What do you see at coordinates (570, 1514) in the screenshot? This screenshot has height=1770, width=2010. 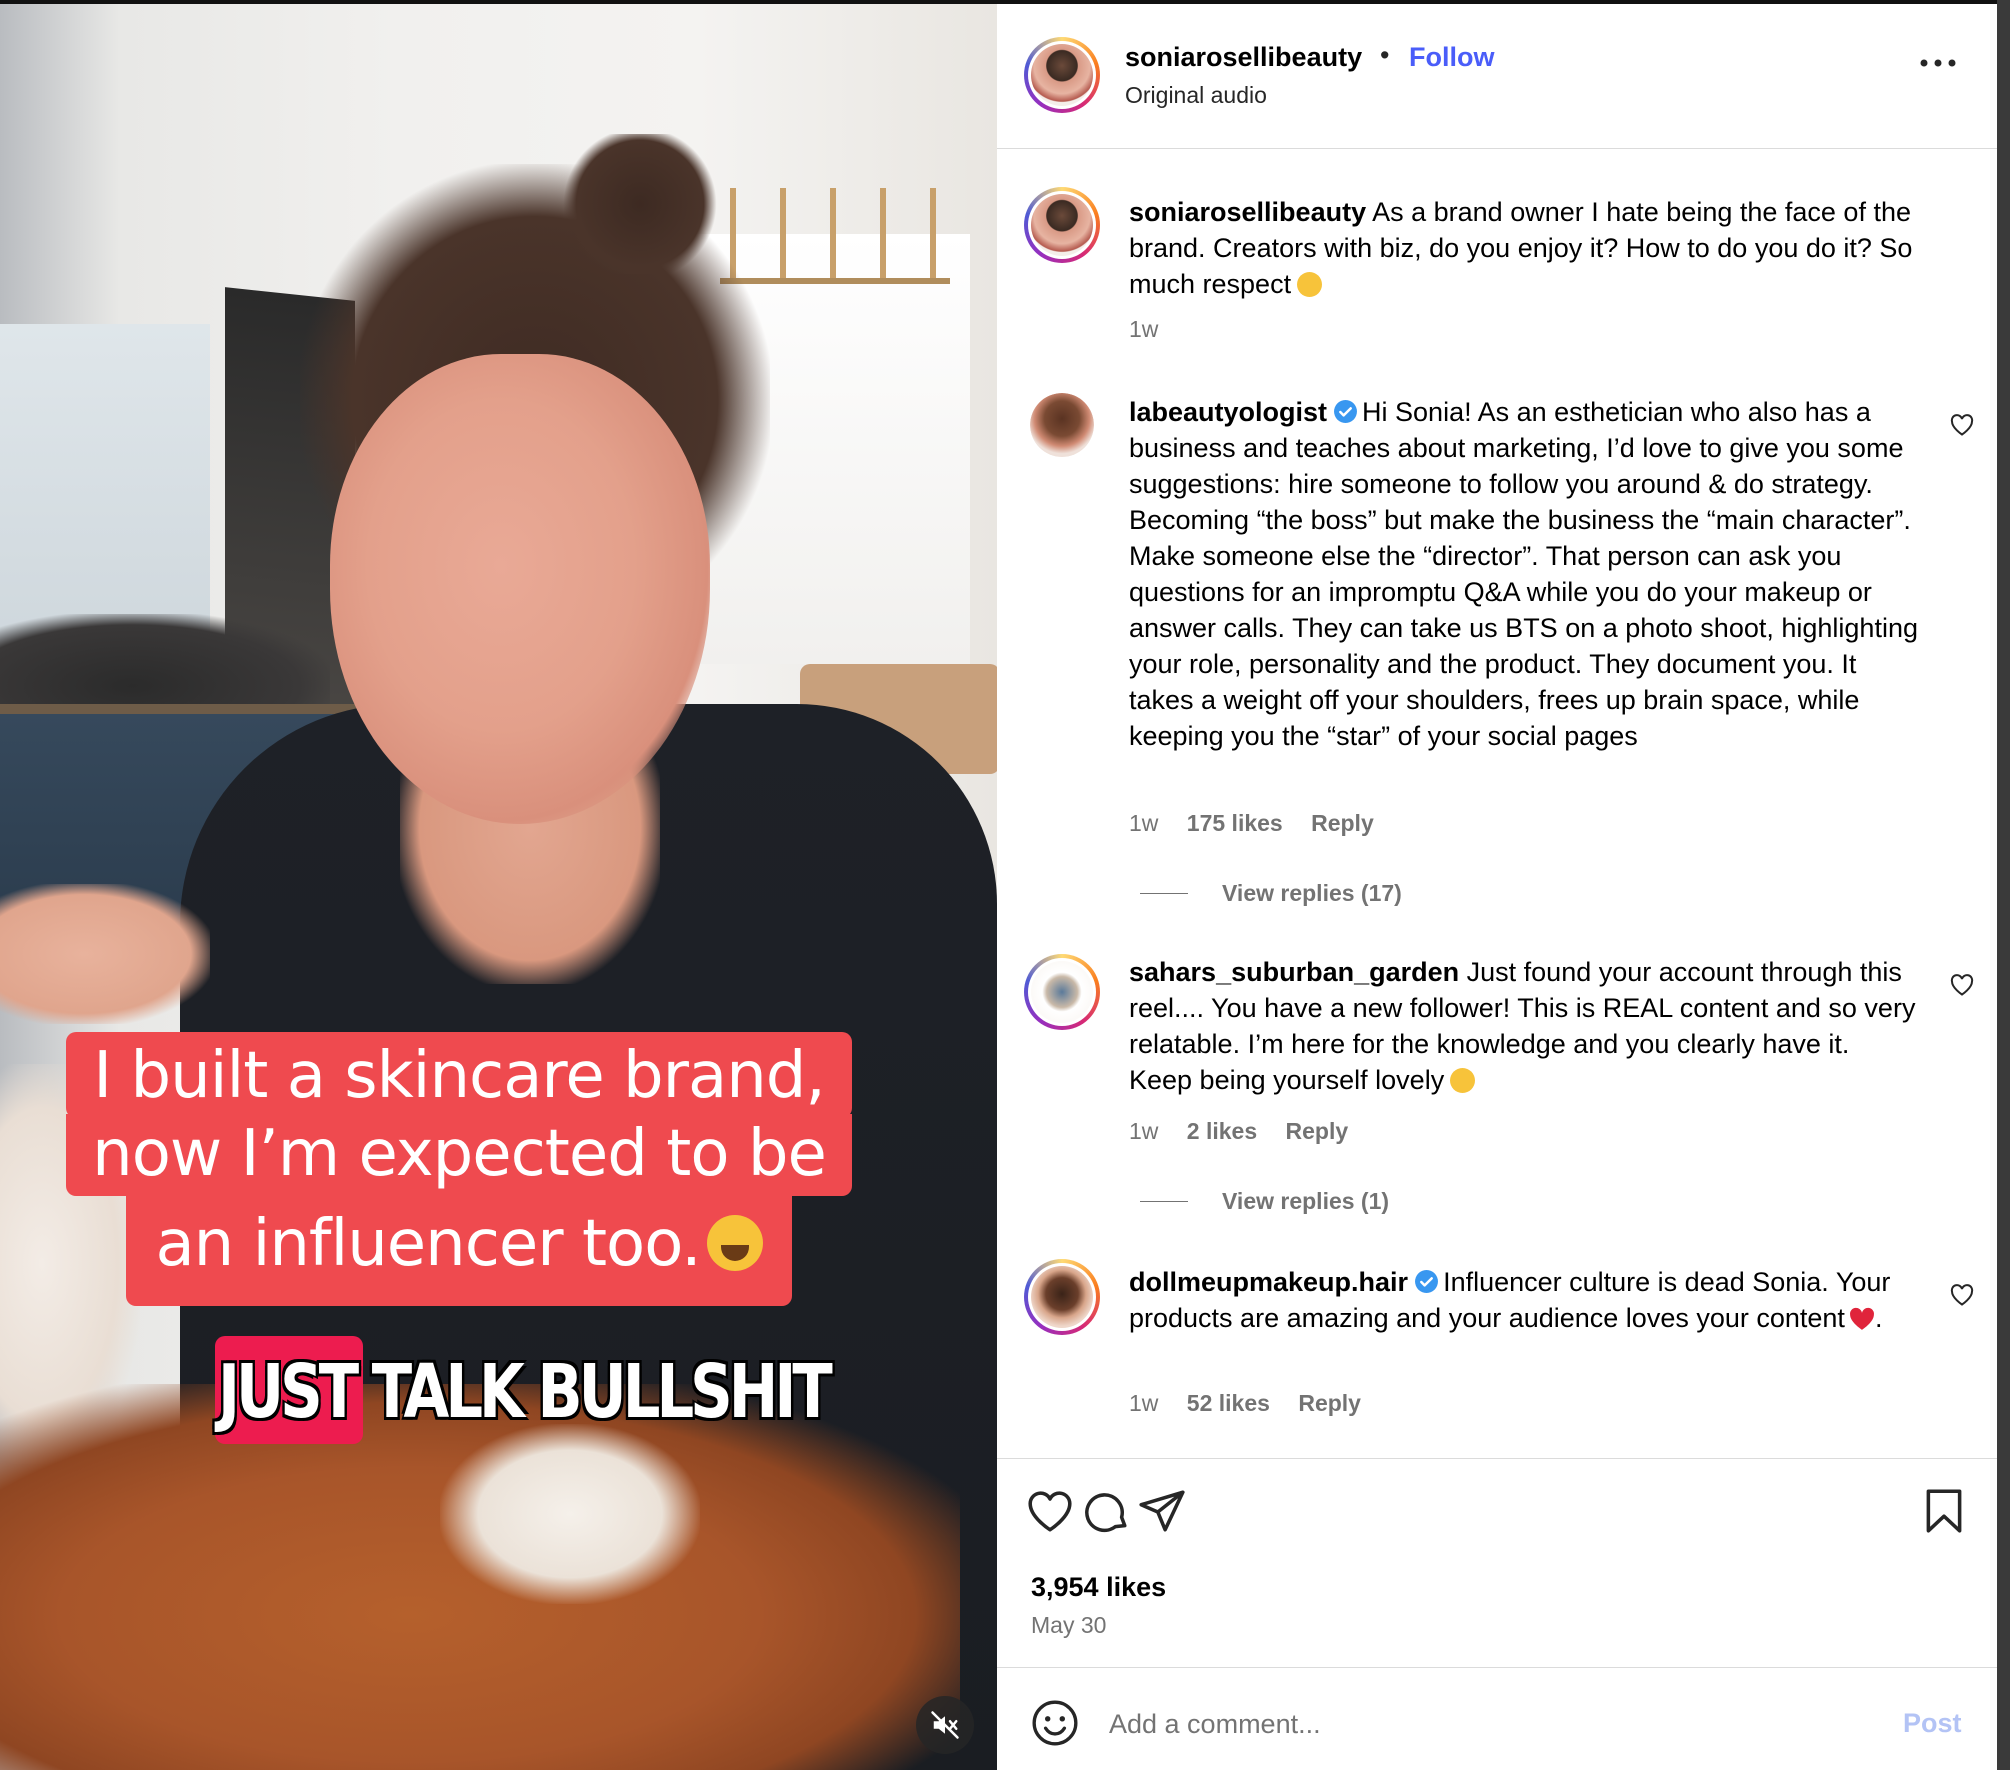 I see `dog-fur-white-patch` at bounding box center [570, 1514].